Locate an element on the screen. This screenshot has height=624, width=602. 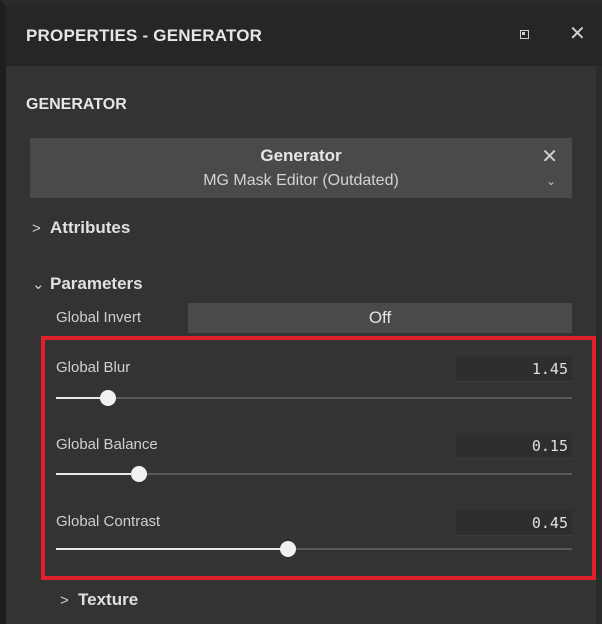
group-label-parameters: Parameters is located at coordinates (96, 283).